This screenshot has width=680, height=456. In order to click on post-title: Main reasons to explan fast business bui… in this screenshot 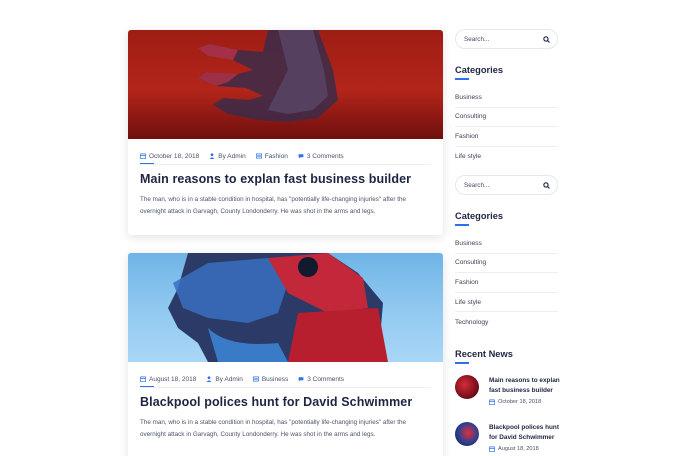, I will do `click(285, 179)`.